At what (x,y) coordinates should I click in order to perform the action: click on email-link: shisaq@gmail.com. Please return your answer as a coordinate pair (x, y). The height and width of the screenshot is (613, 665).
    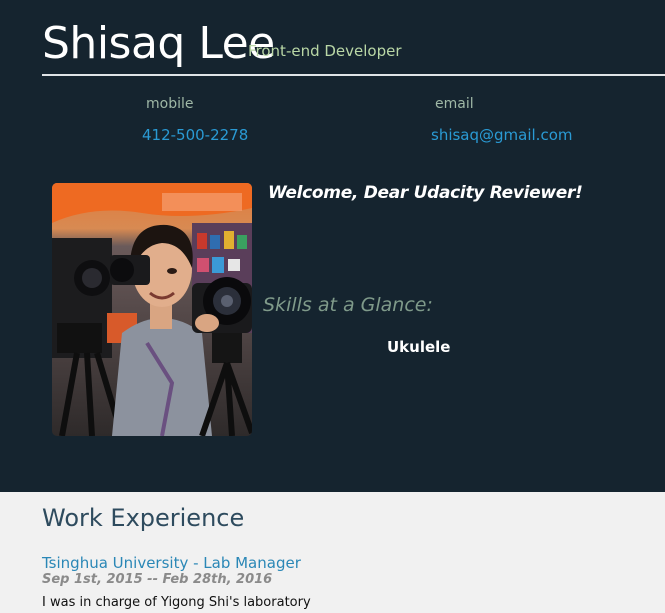
    Looking at the image, I should click on (501, 135).